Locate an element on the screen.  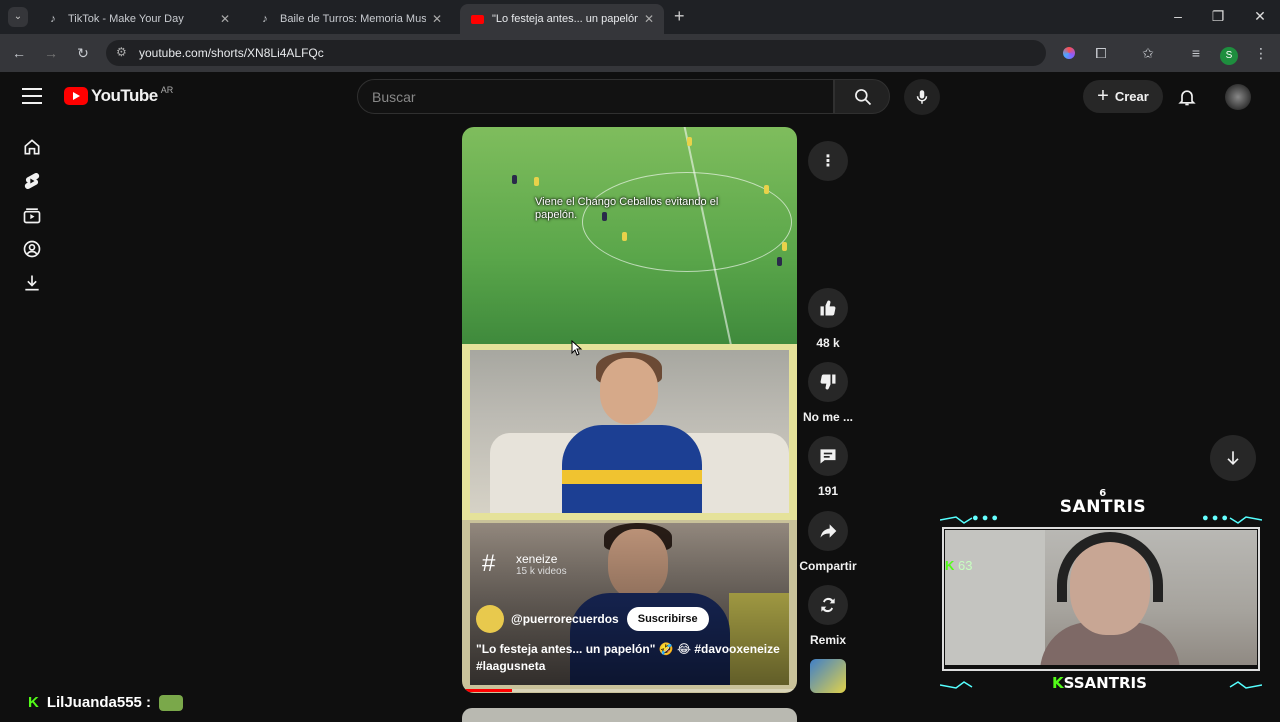
share-action: Compartir is located at coordinates (828, 542).